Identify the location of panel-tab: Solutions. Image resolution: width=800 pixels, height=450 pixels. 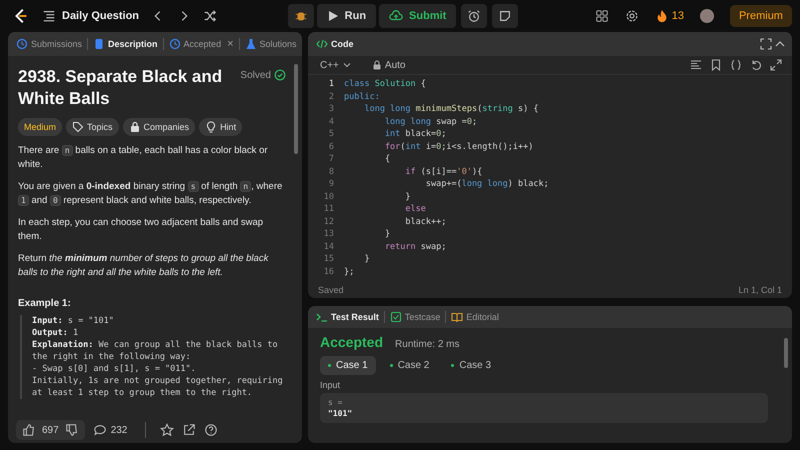
(270, 44).